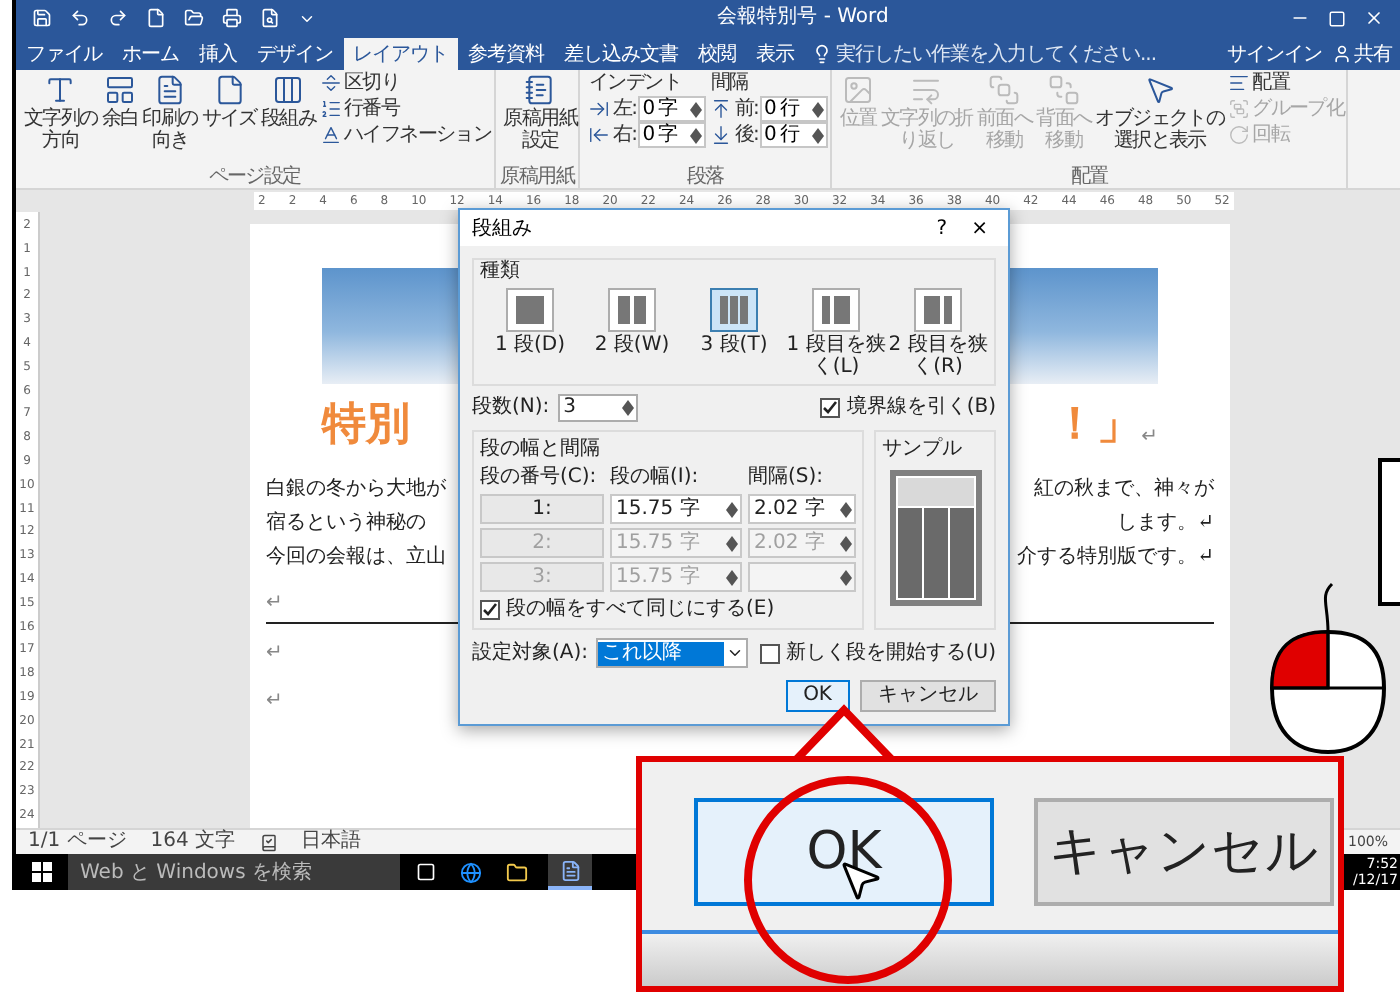 The image size is (1400, 994). What do you see at coordinates (1286, 83) in the screenshot?
I see `ribbon-button: 配置` at bounding box center [1286, 83].